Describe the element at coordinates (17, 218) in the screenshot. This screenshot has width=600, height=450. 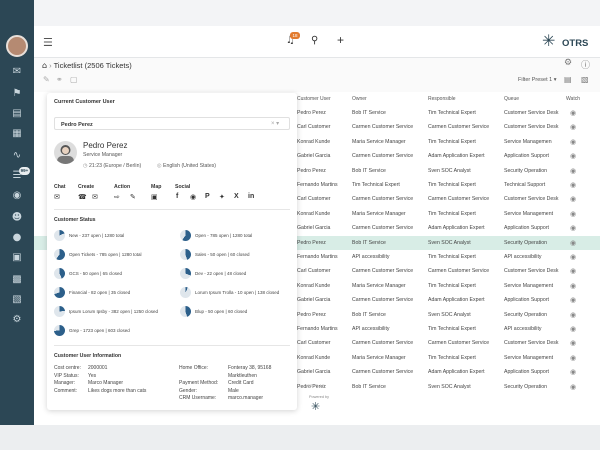
I see `user-icon: ☻` at that location.